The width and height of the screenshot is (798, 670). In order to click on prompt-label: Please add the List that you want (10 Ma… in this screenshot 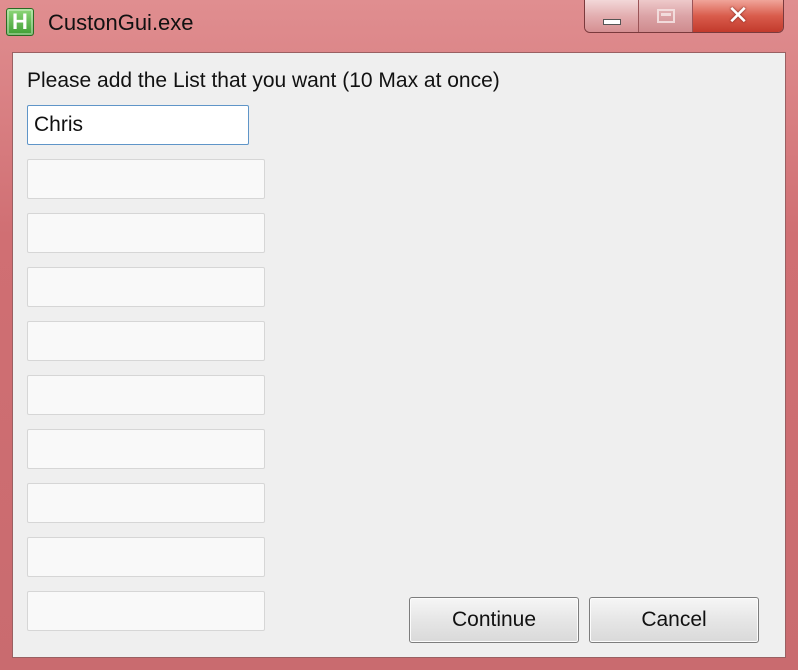, I will do `click(263, 80)`.